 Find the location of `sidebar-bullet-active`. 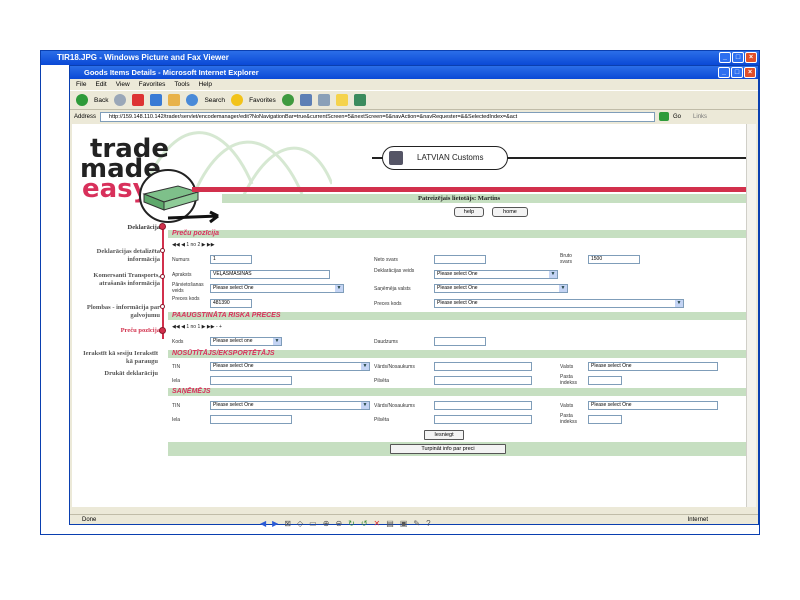

sidebar-bullet-active is located at coordinates (162, 330).